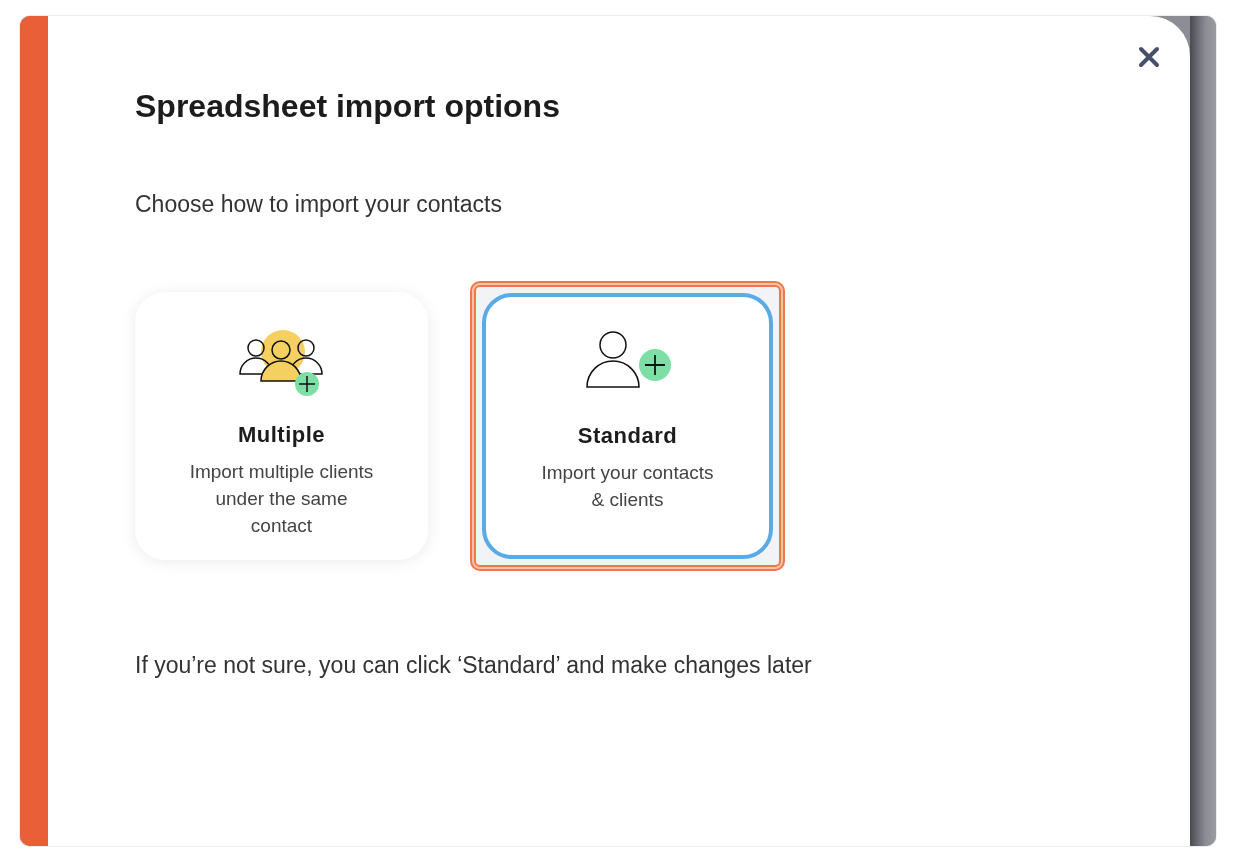 The height and width of the screenshot is (868, 1248). I want to click on close-button, so click(1149, 57).